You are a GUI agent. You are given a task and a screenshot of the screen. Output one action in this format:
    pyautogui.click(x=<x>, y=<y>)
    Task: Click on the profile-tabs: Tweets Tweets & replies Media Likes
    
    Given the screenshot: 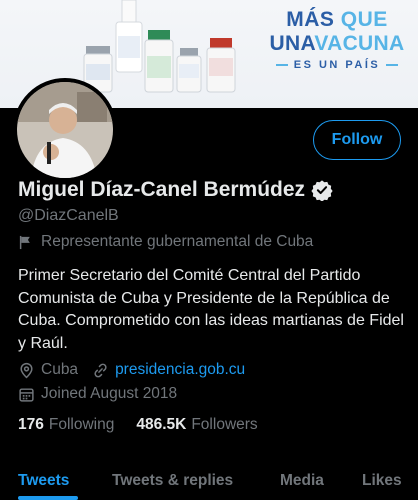 What is the action you would take?
    pyautogui.click(x=209, y=481)
    